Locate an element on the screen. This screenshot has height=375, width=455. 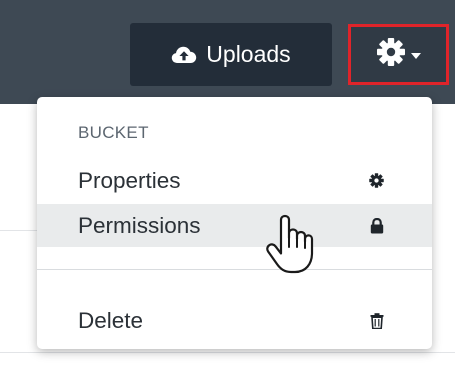
hand-pointer-icon is located at coordinates (290, 247).